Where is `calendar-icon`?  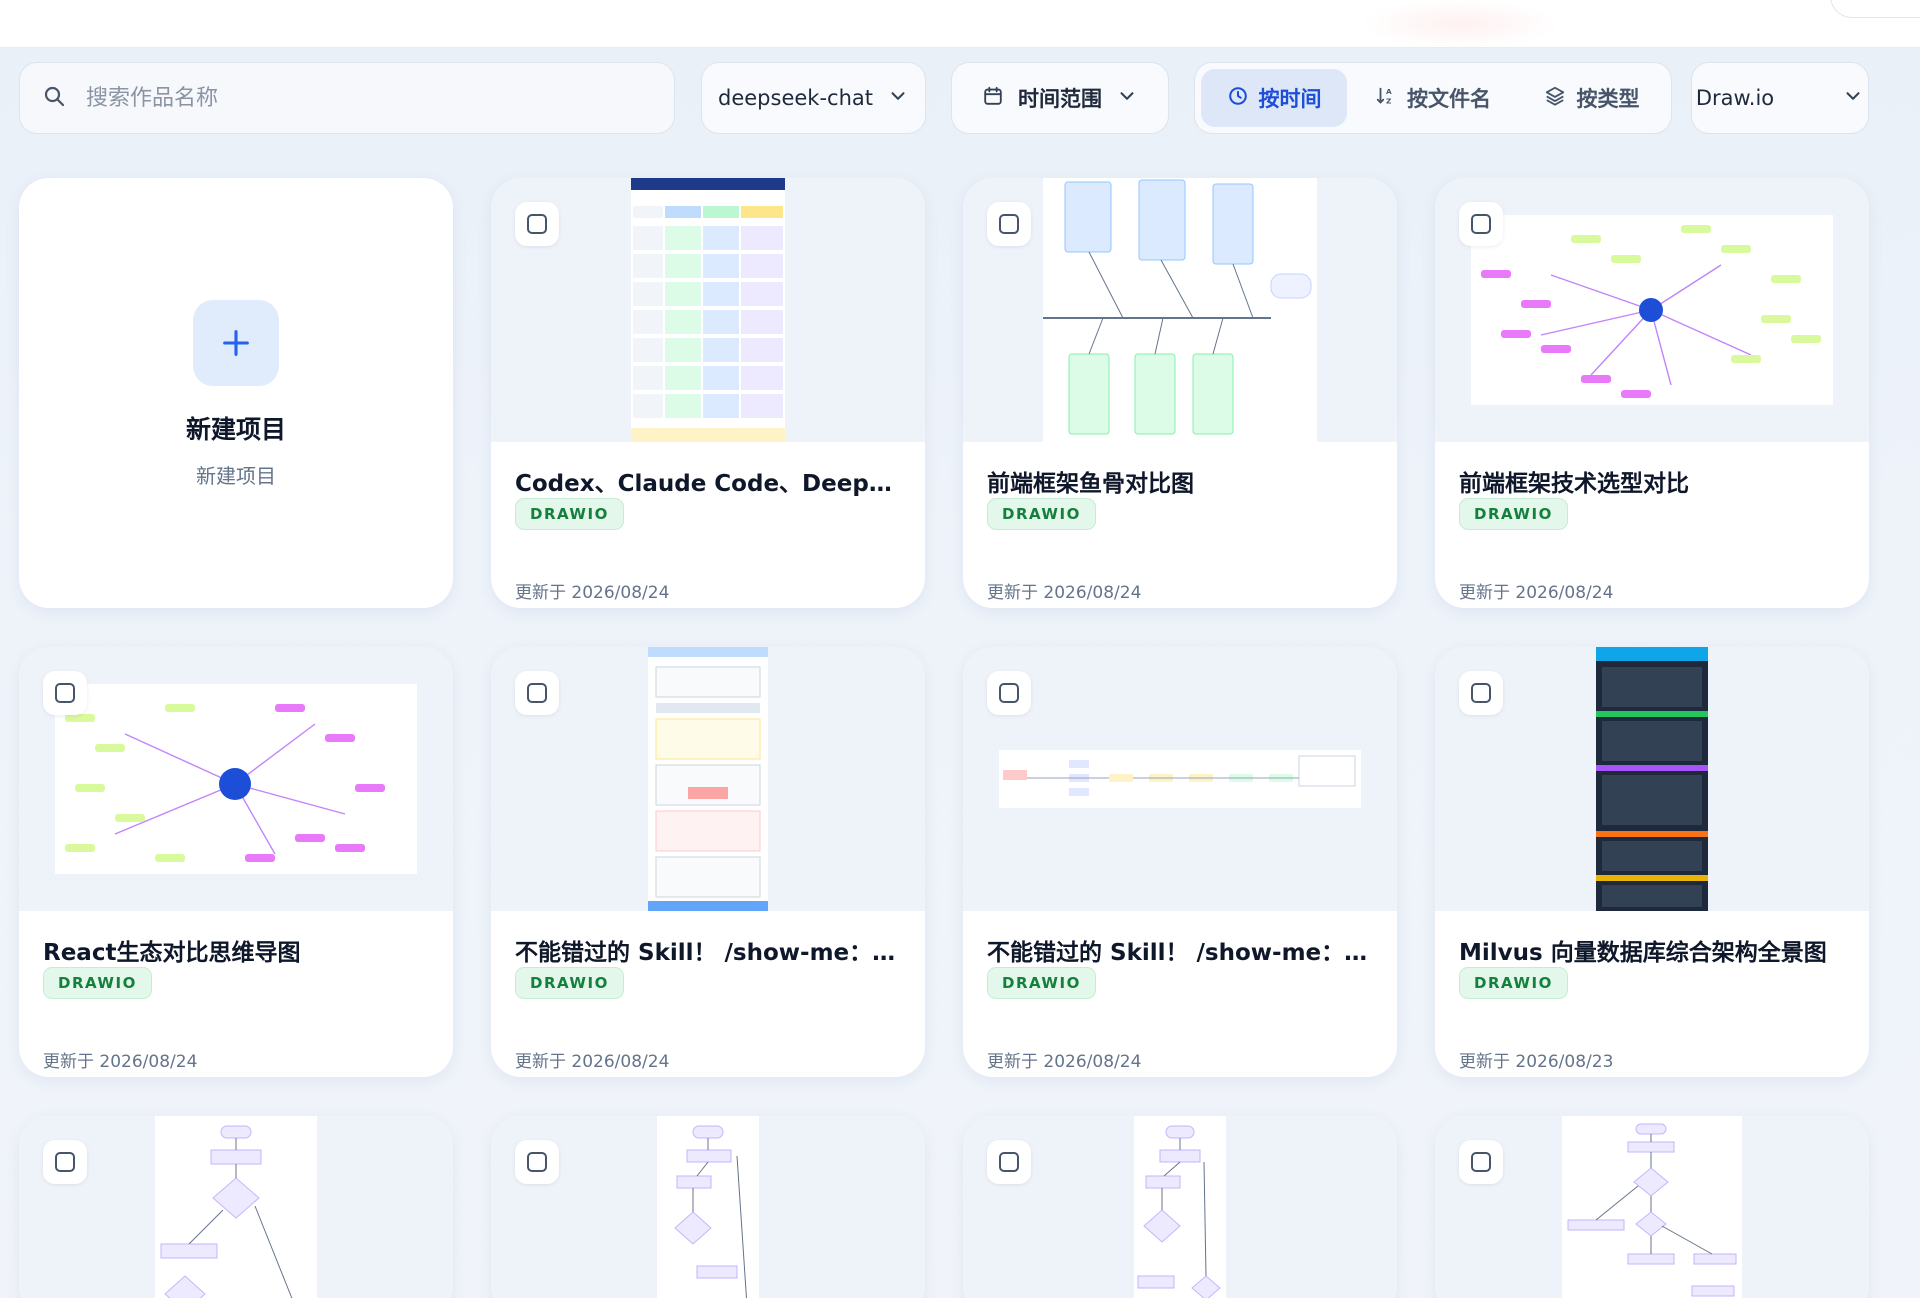 calendar-icon is located at coordinates (993, 98).